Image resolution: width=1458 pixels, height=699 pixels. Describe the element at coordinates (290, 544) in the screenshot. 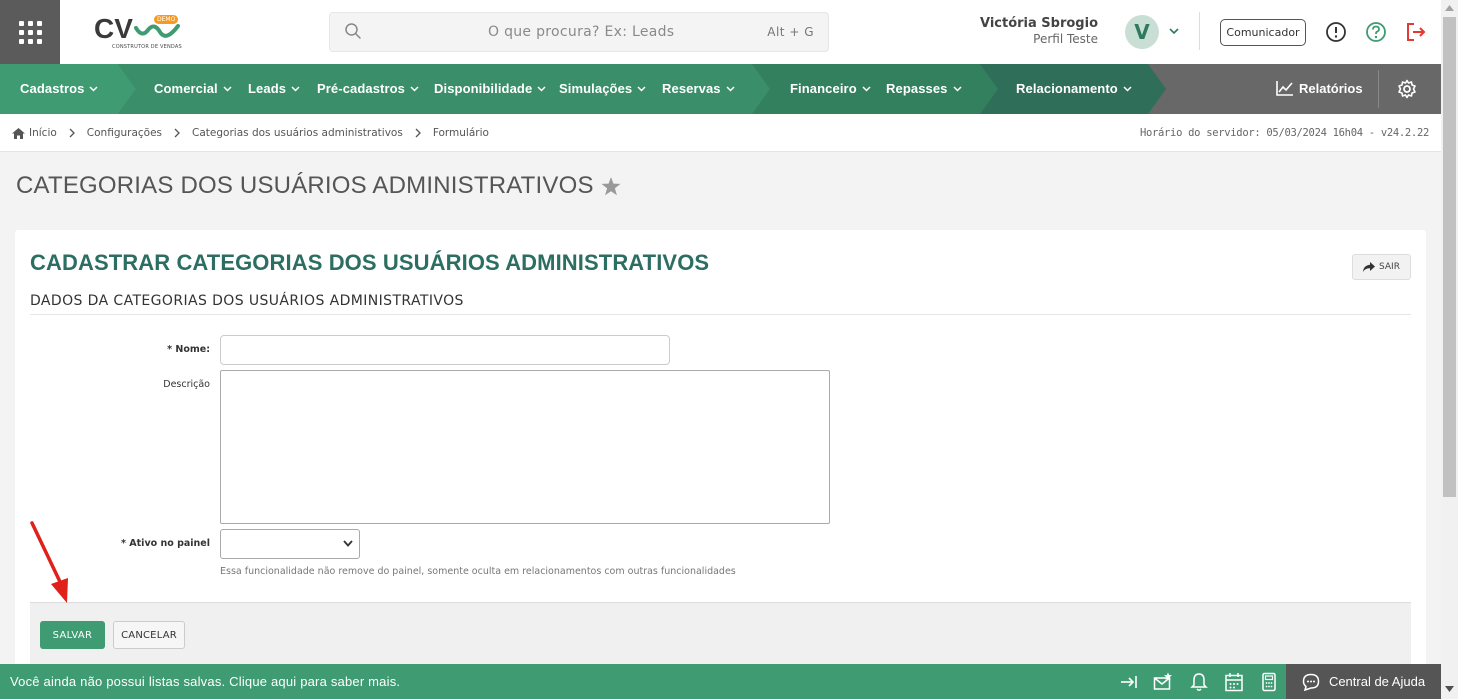

I see `ativo-select` at that location.